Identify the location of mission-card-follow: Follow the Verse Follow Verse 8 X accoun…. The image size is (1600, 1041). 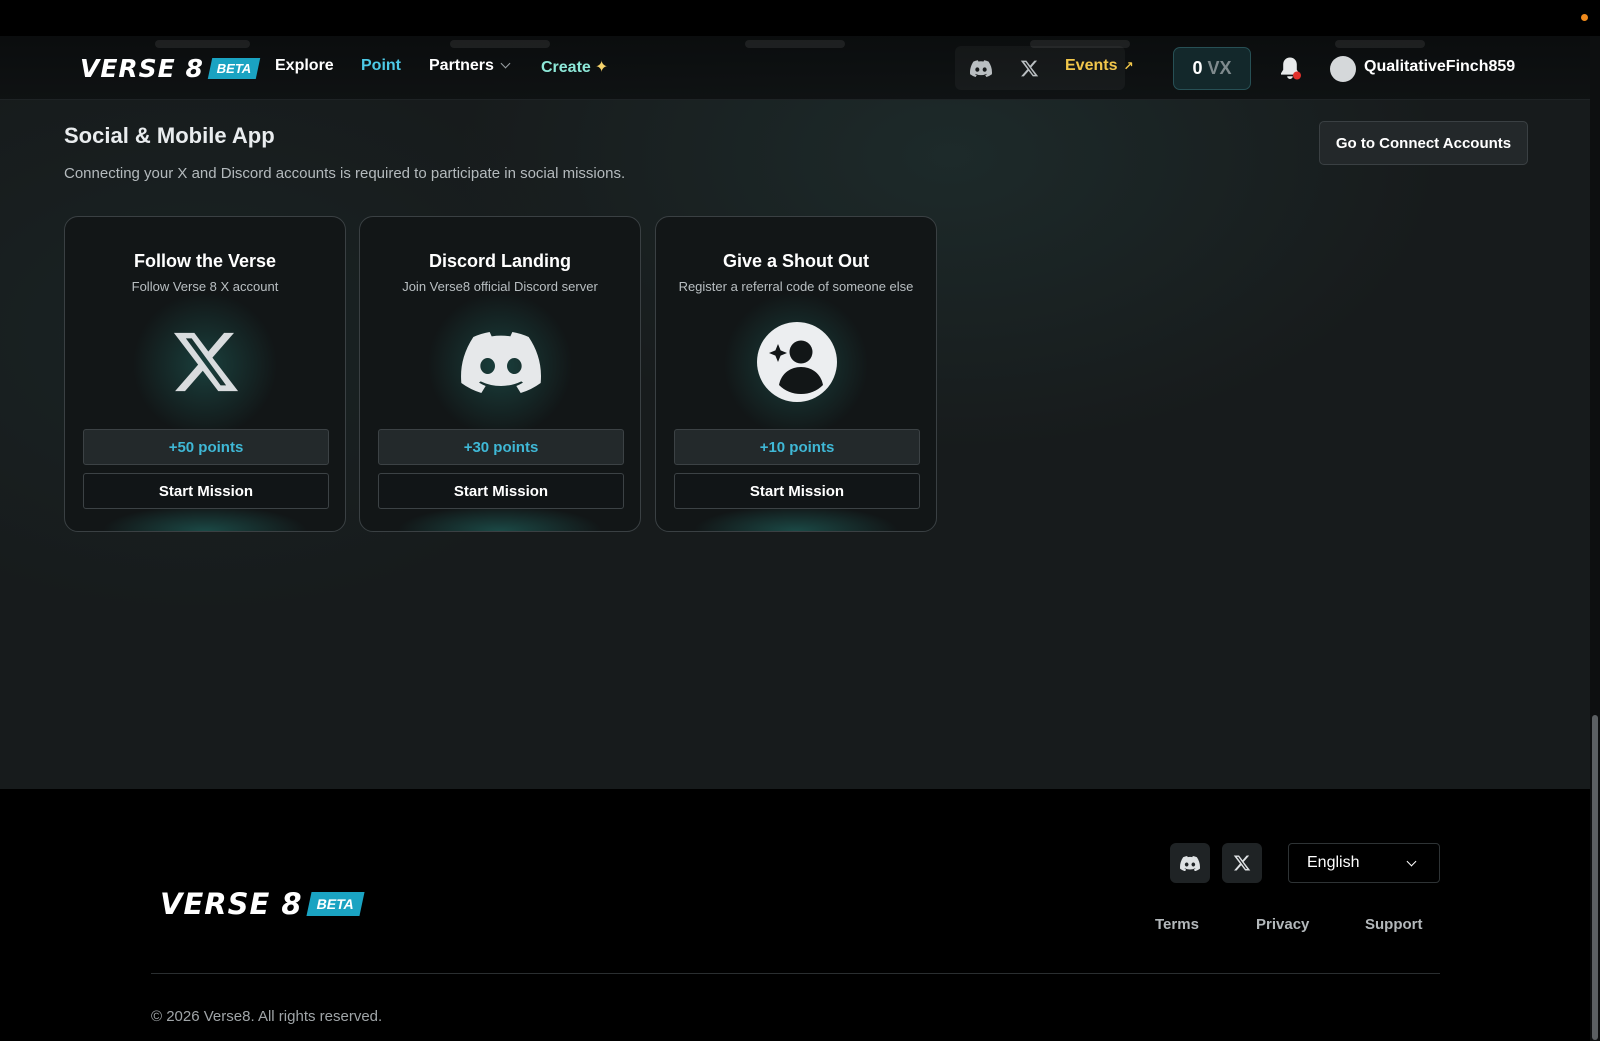
(205, 374).